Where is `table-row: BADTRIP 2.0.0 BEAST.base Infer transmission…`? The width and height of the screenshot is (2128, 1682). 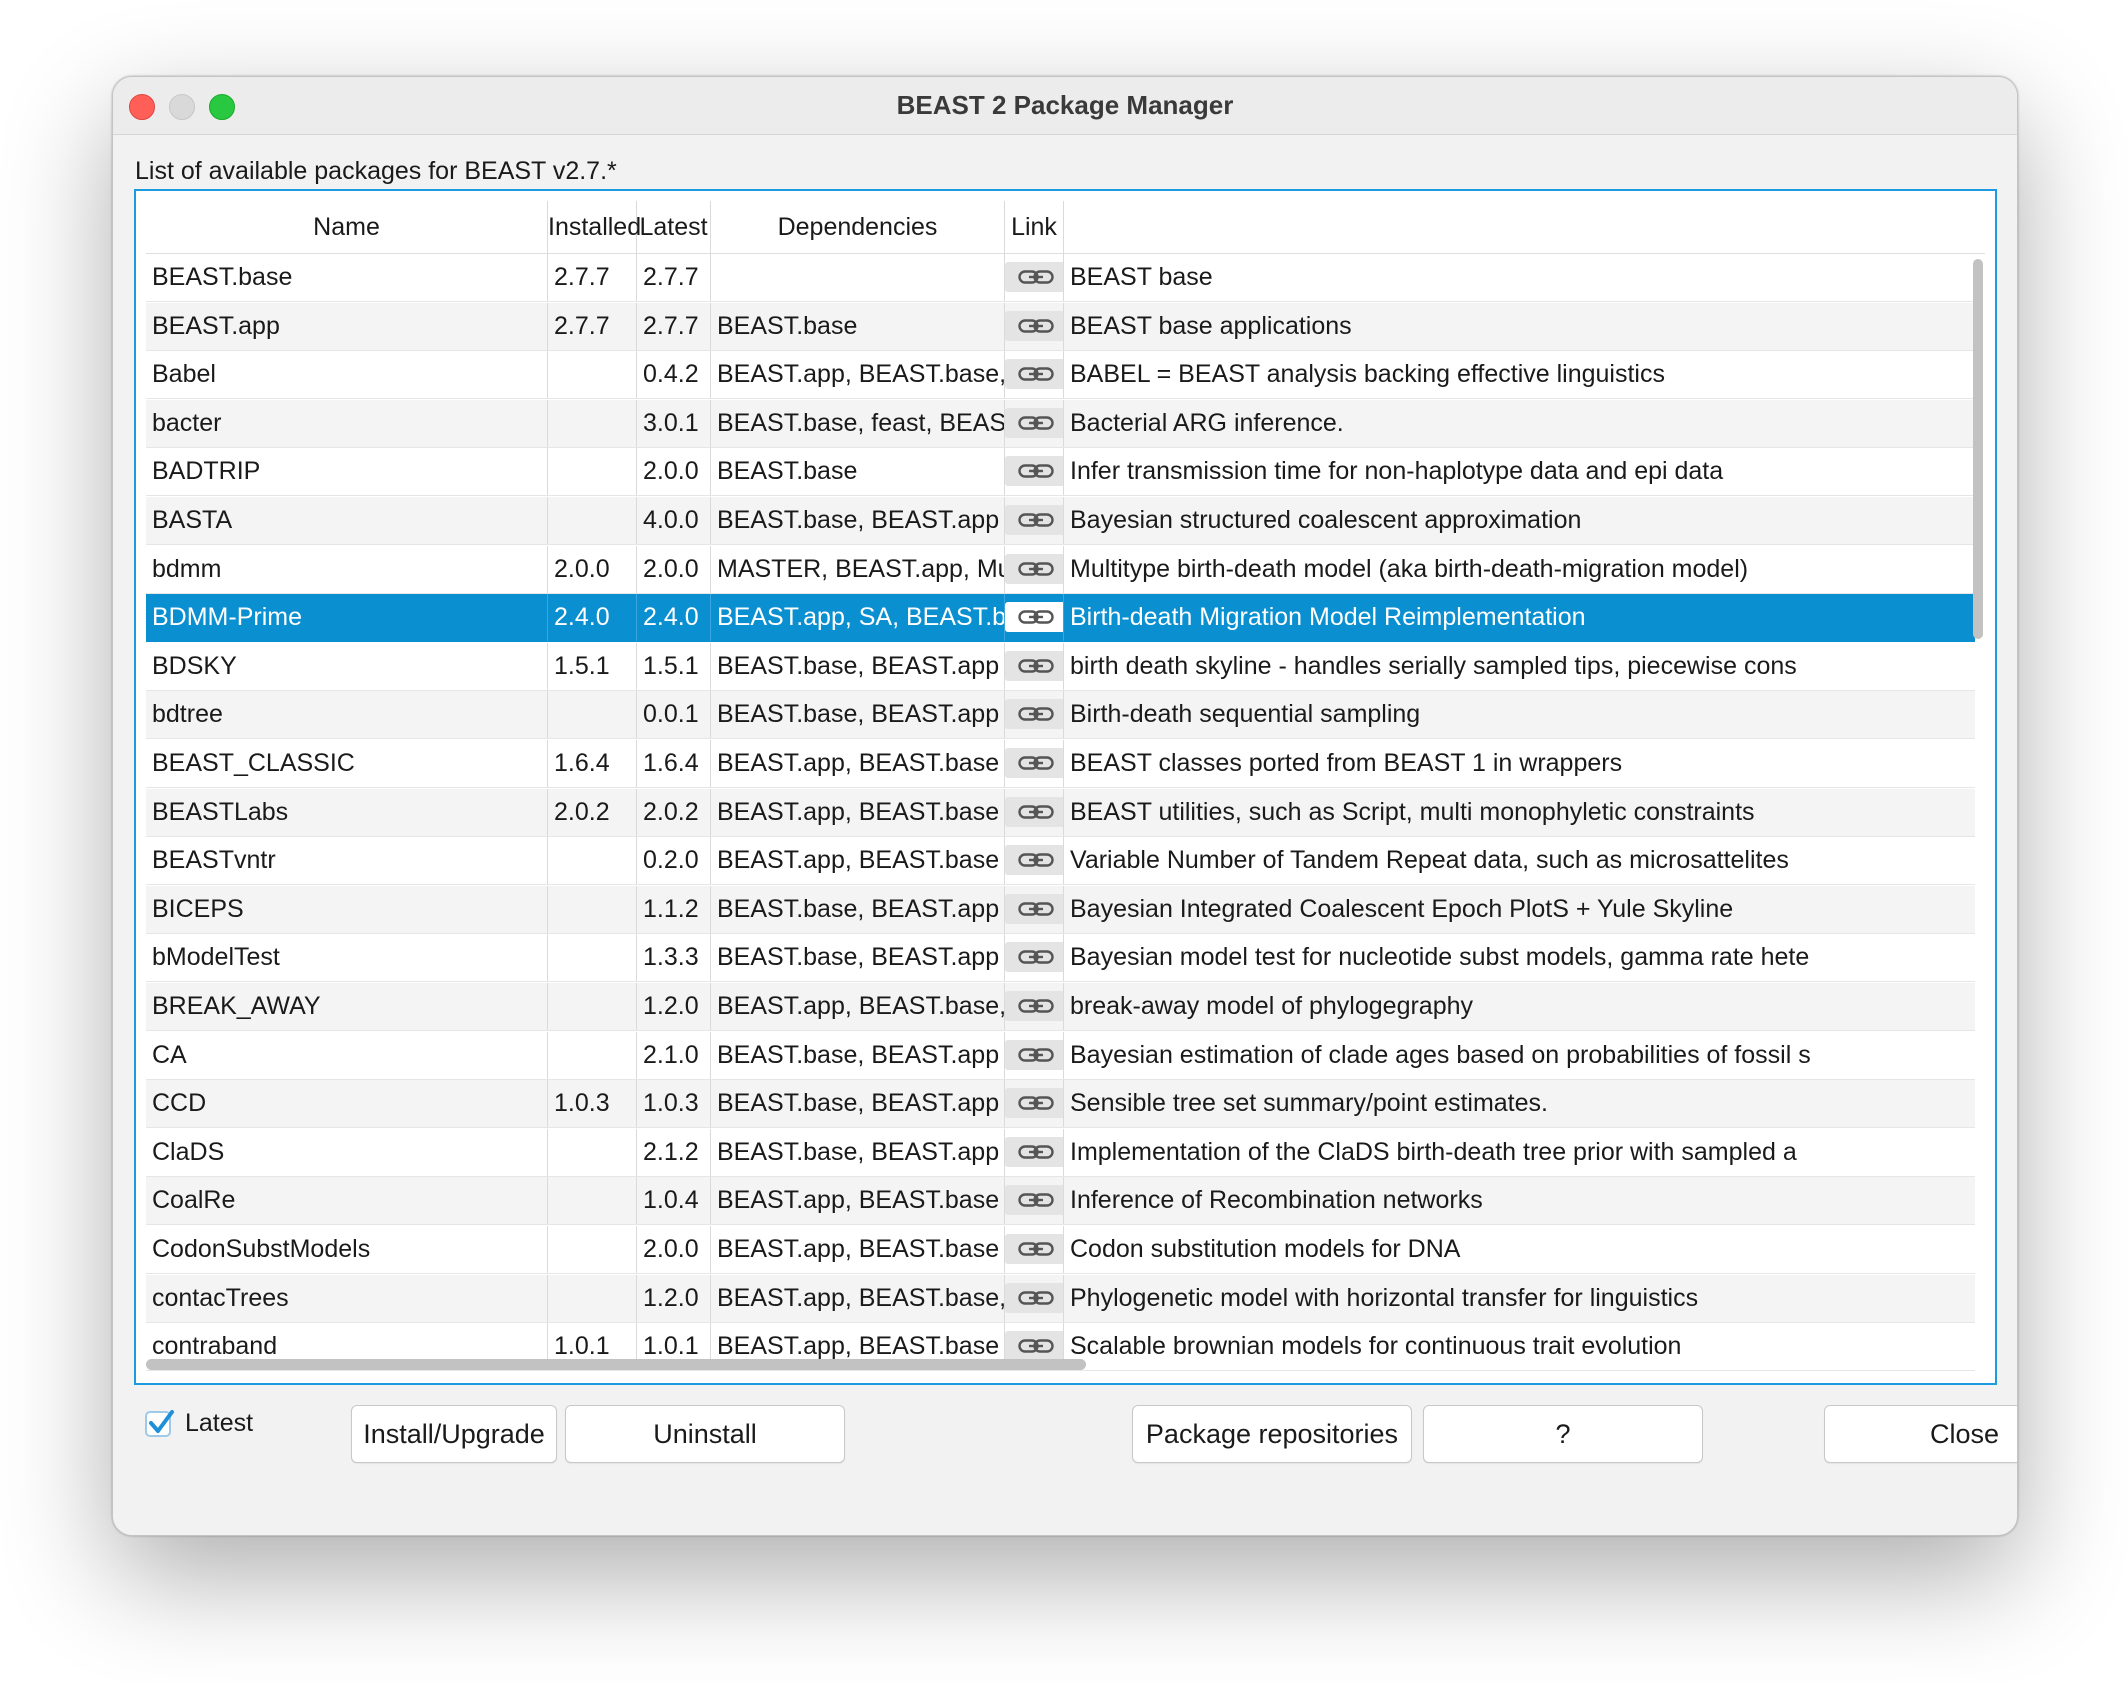 table-row: BADTRIP 2.0.0 BEAST.base Infer transmission… is located at coordinates (1060, 472).